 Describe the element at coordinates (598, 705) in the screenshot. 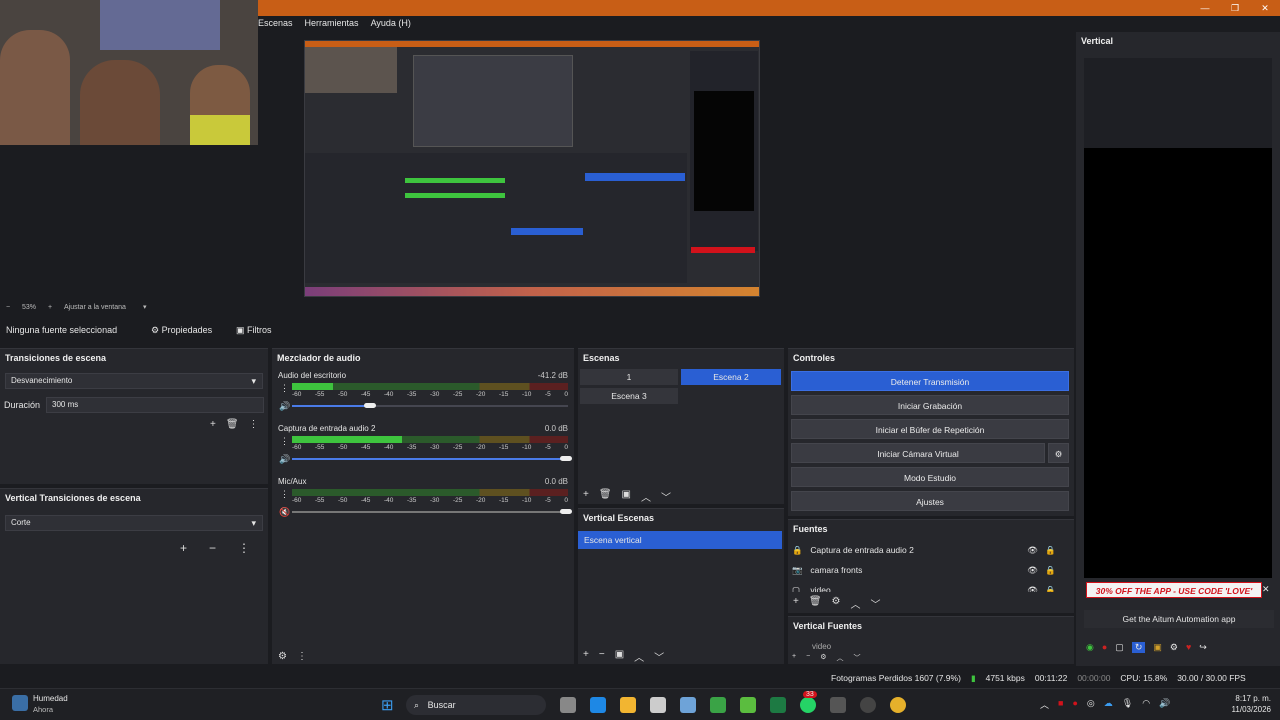

I see `edge-icon` at that location.